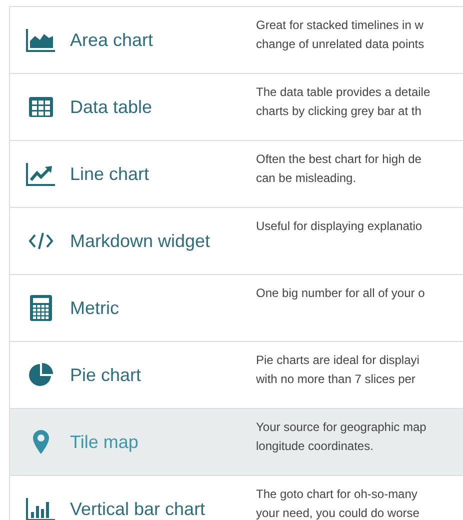 The height and width of the screenshot is (520, 463). What do you see at coordinates (340, 44) in the screenshot?
I see `description-line: change of unrelated data points` at bounding box center [340, 44].